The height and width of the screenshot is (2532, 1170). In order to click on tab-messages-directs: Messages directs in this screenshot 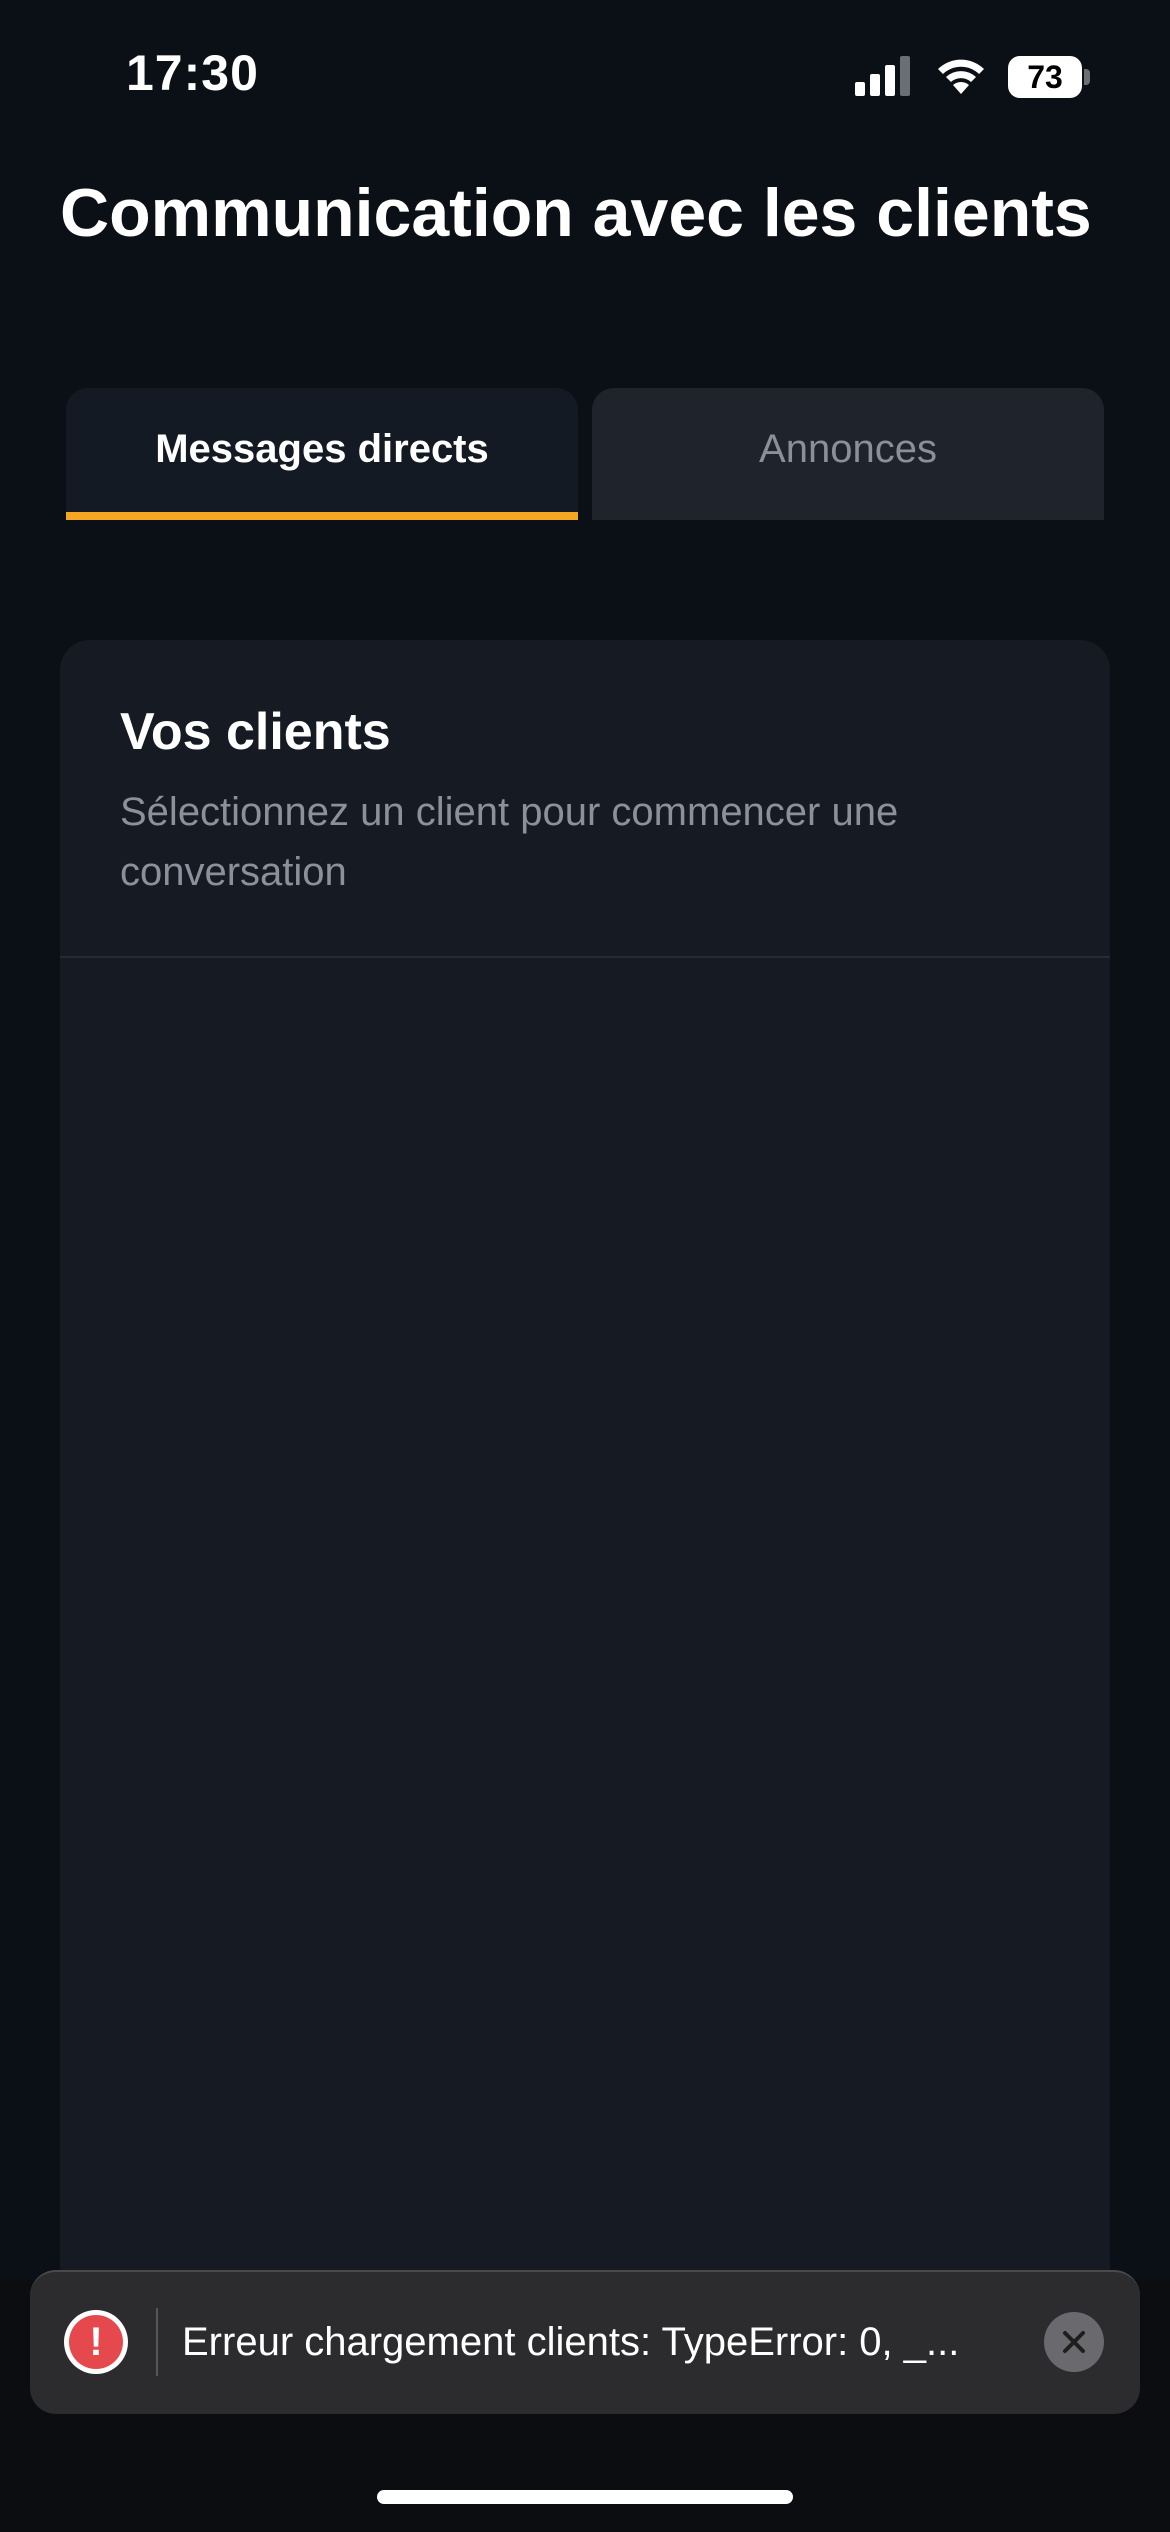, I will do `click(322, 454)`.